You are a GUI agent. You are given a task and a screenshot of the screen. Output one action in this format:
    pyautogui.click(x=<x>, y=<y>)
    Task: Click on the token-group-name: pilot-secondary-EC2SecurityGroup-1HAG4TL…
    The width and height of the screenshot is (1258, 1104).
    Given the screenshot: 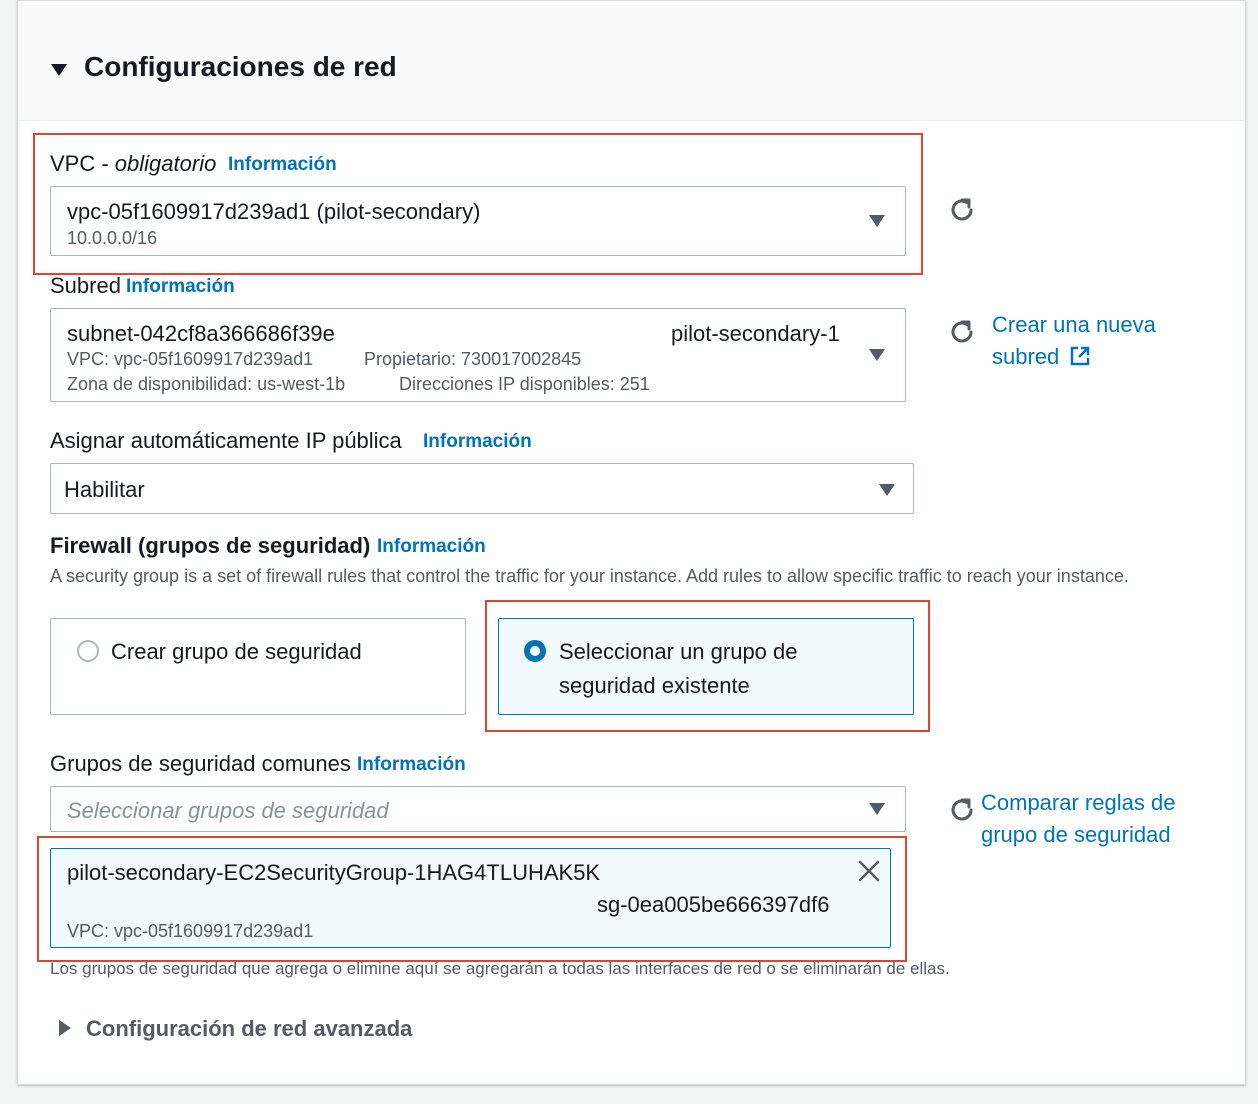 What is the action you would take?
    pyautogui.click(x=334, y=872)
    